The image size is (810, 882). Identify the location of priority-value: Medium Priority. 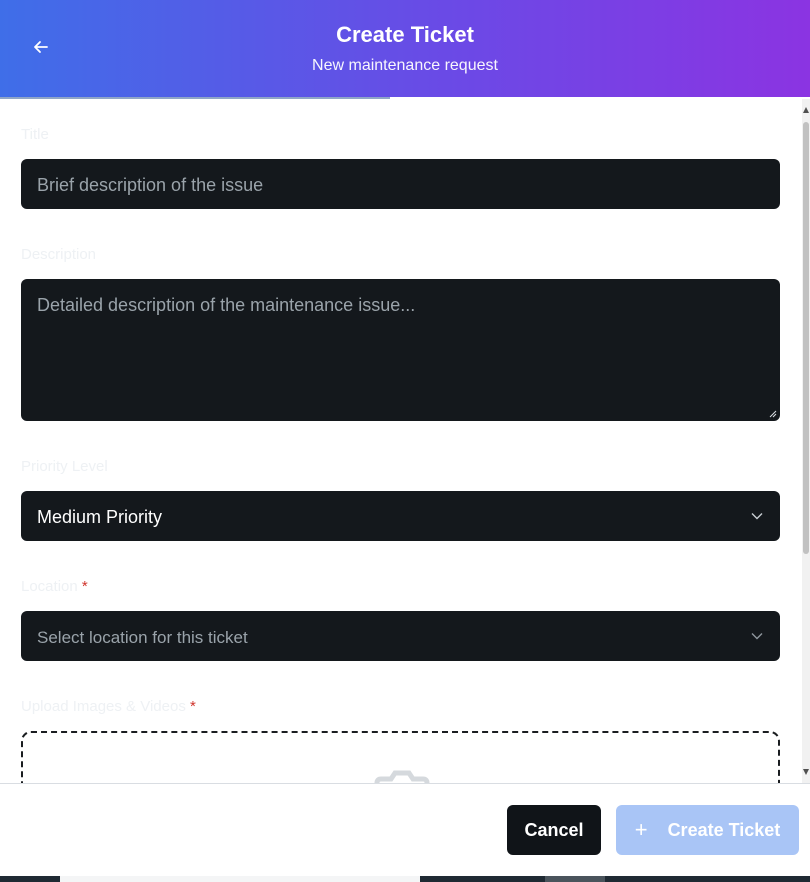
(100, 517).